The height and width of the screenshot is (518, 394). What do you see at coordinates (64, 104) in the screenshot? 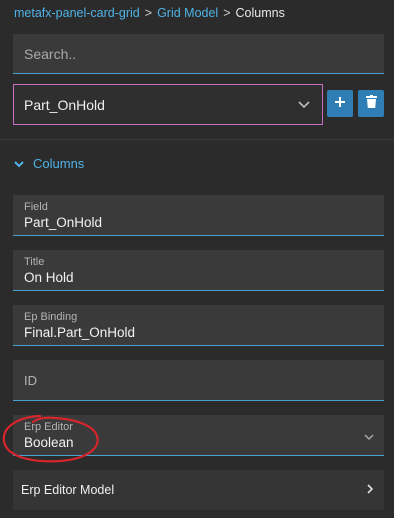
I see `column-select-value: Part_OnHold` at bounding box center [64, 104].